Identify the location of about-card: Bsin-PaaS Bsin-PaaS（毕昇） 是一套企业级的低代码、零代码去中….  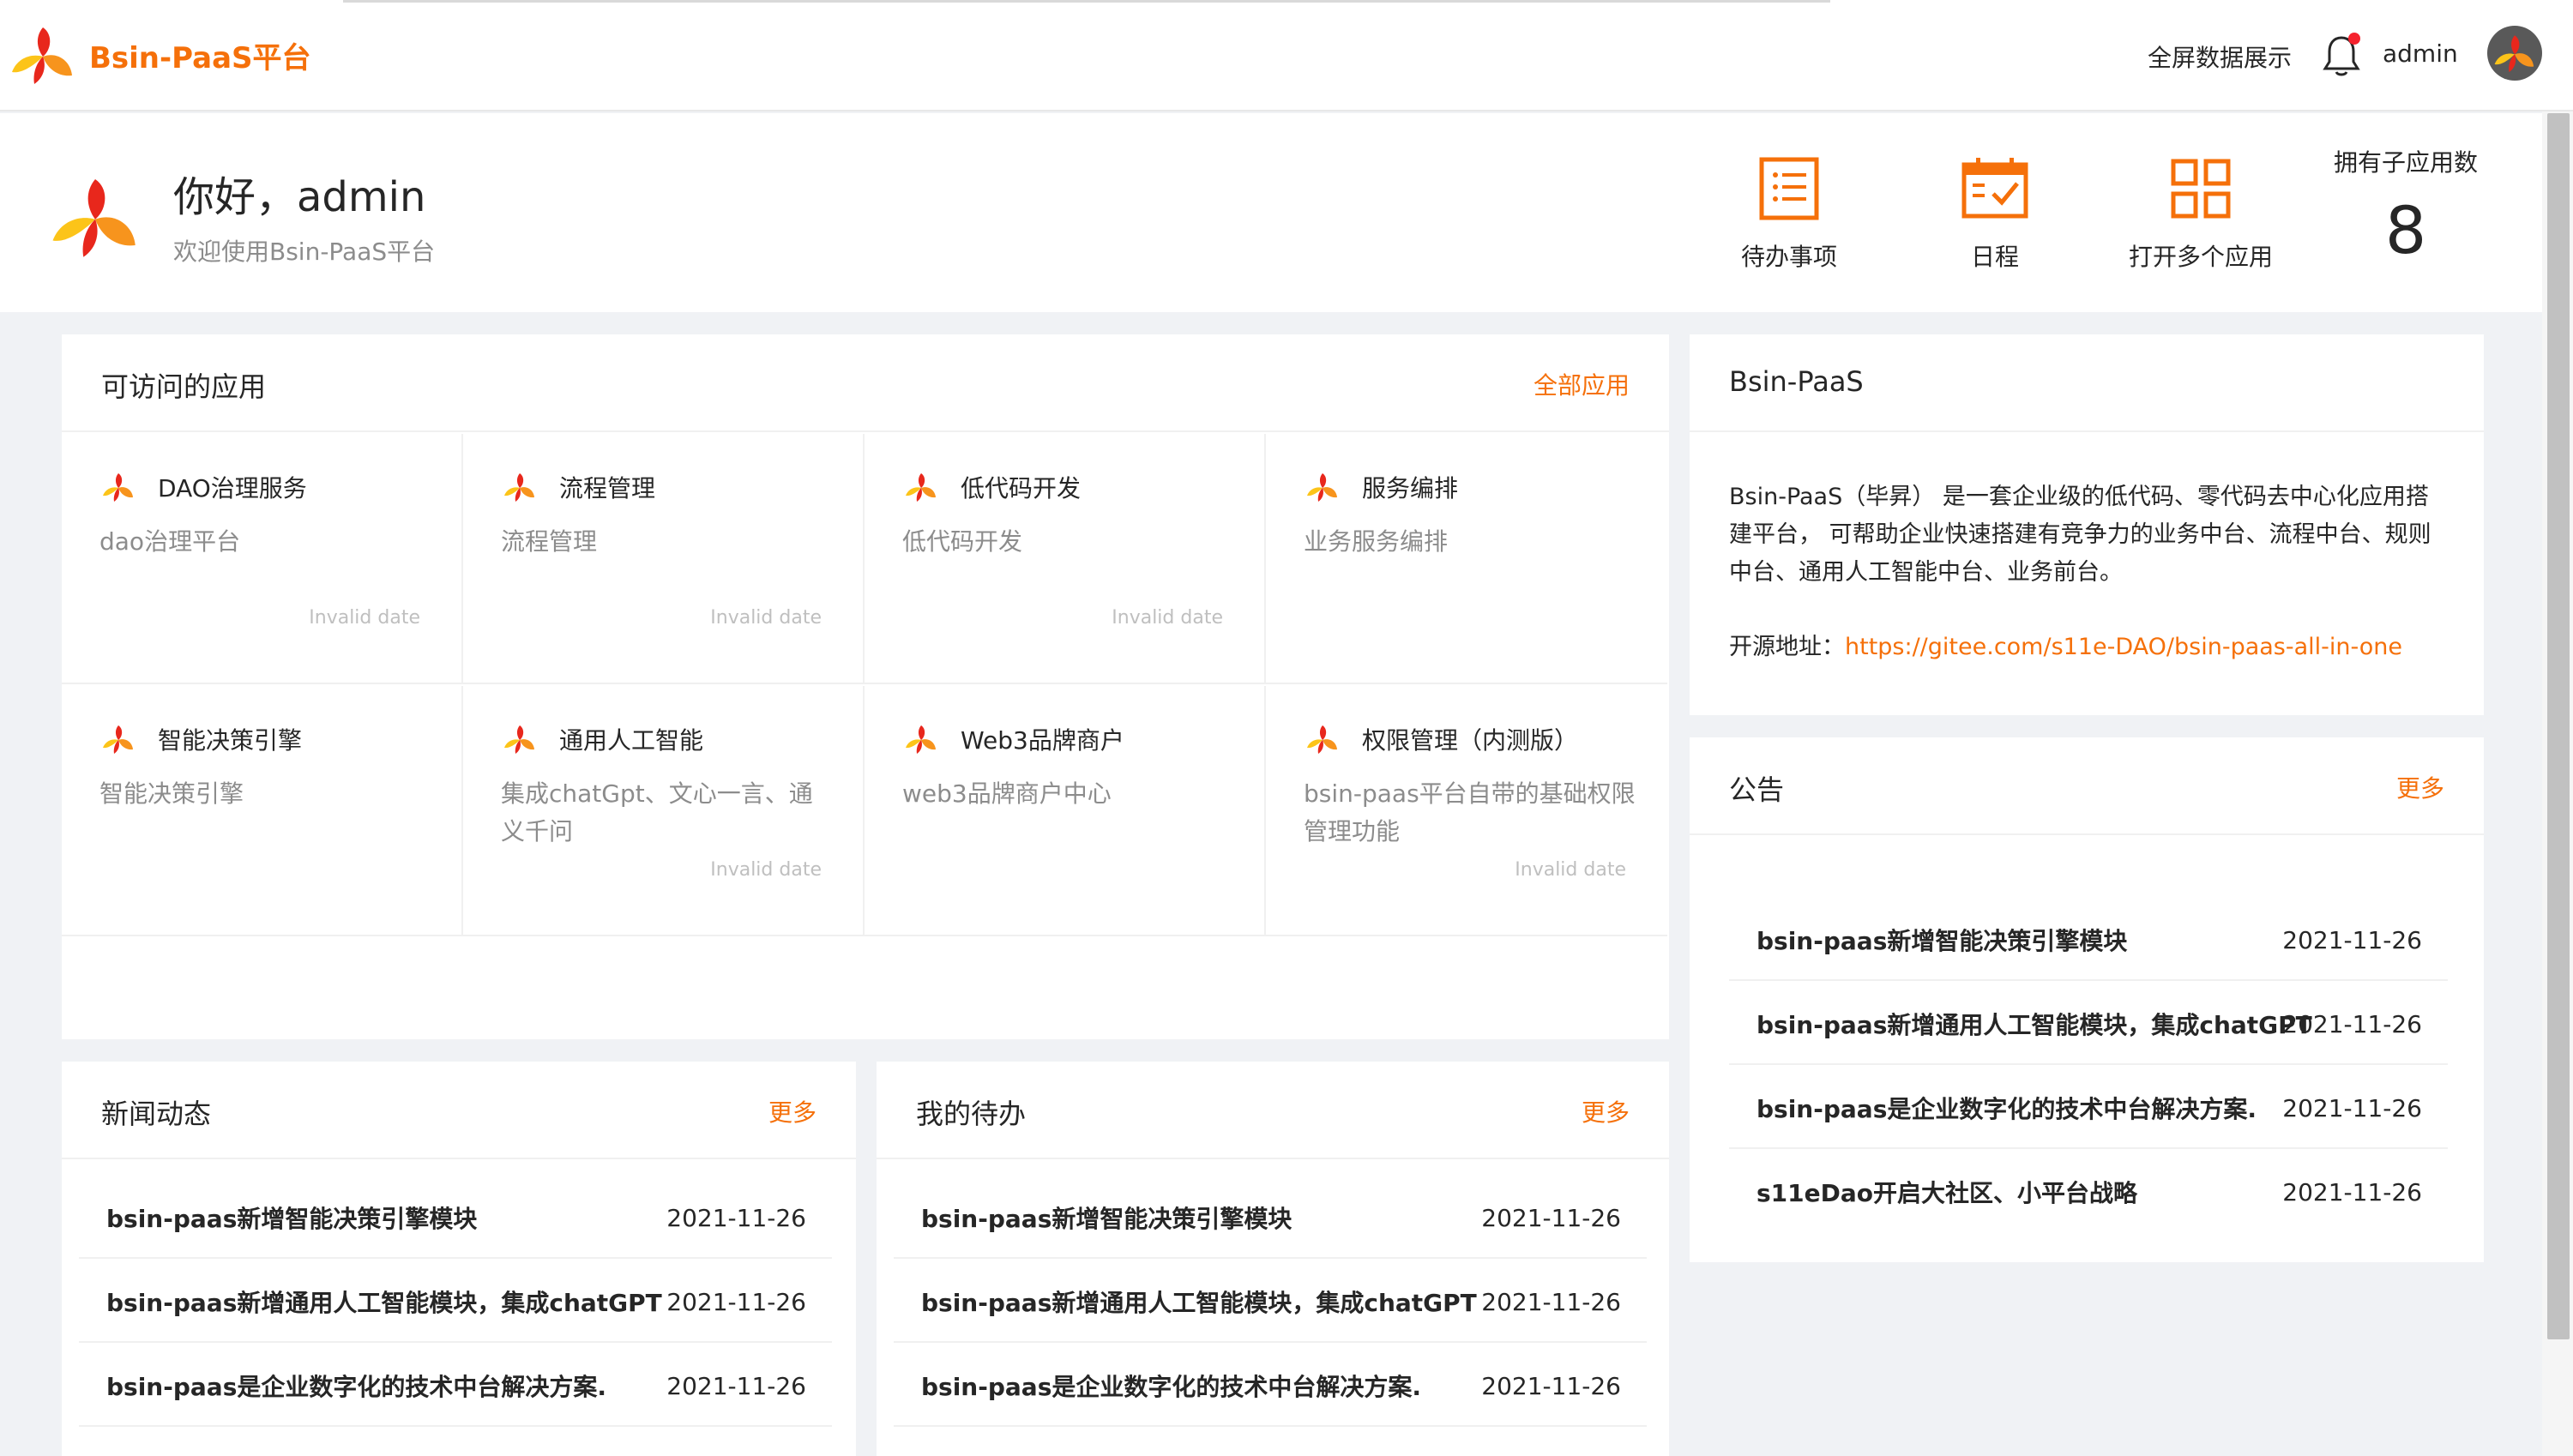
(2087, 524).